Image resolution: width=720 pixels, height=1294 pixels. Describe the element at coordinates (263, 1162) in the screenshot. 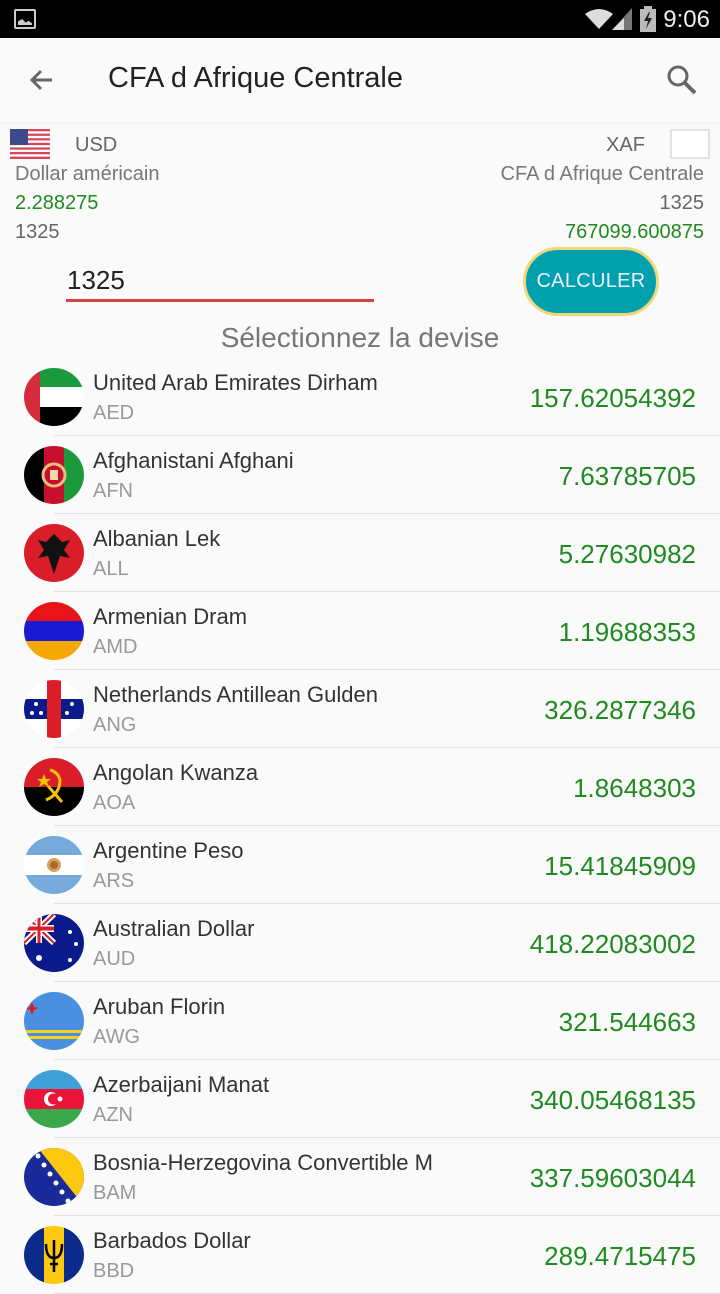

I see `currency-name: Bosnia-Herzegovina Convertible M` at that location.